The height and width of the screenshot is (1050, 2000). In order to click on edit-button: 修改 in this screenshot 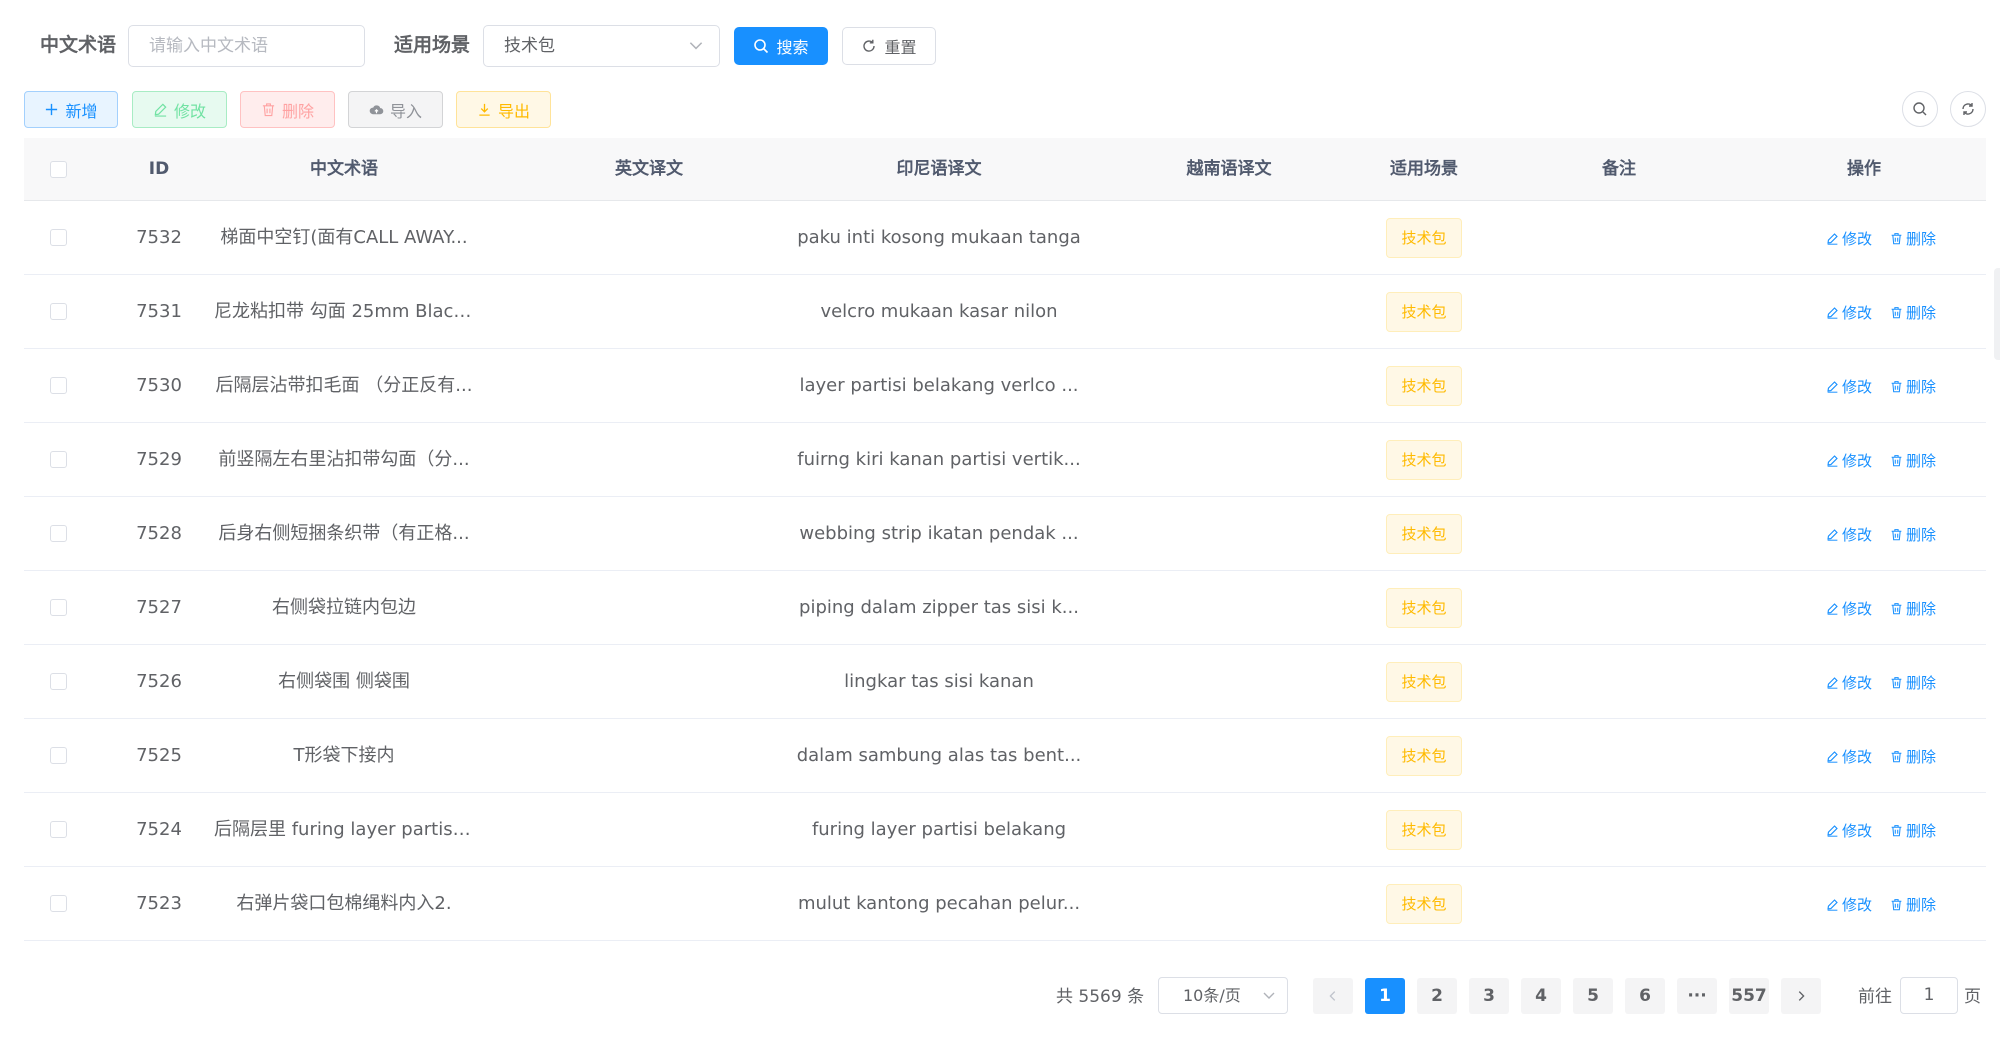, I will do `click(179, 109)`.